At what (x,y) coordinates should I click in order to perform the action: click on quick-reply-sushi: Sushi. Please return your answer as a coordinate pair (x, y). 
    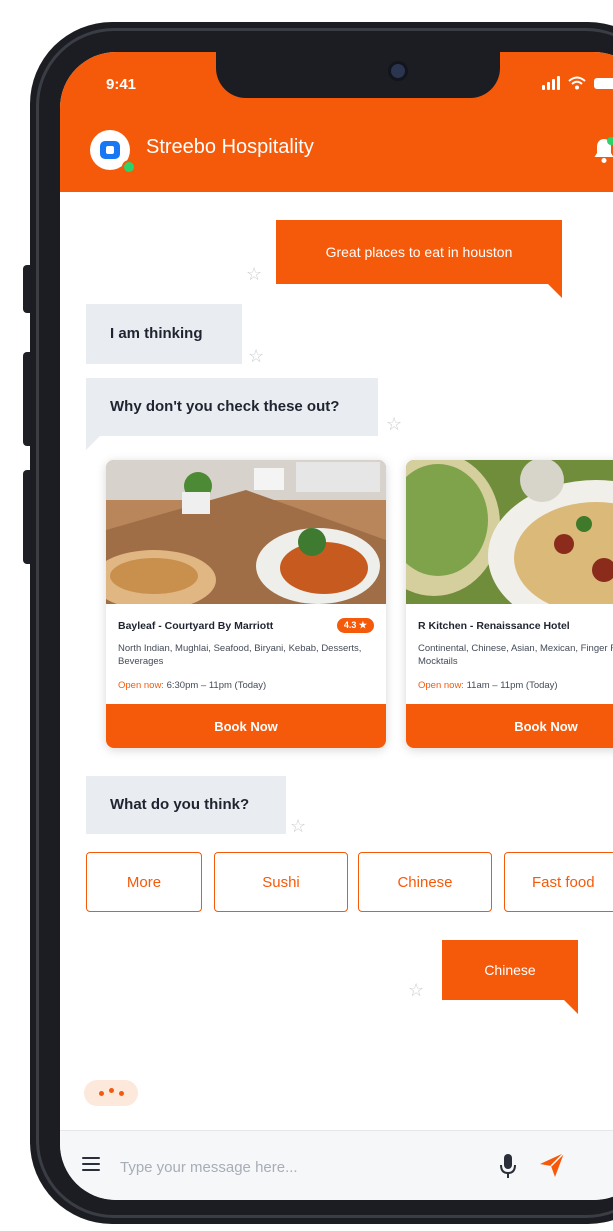
    Looking at the image, I should click on (281, 882).